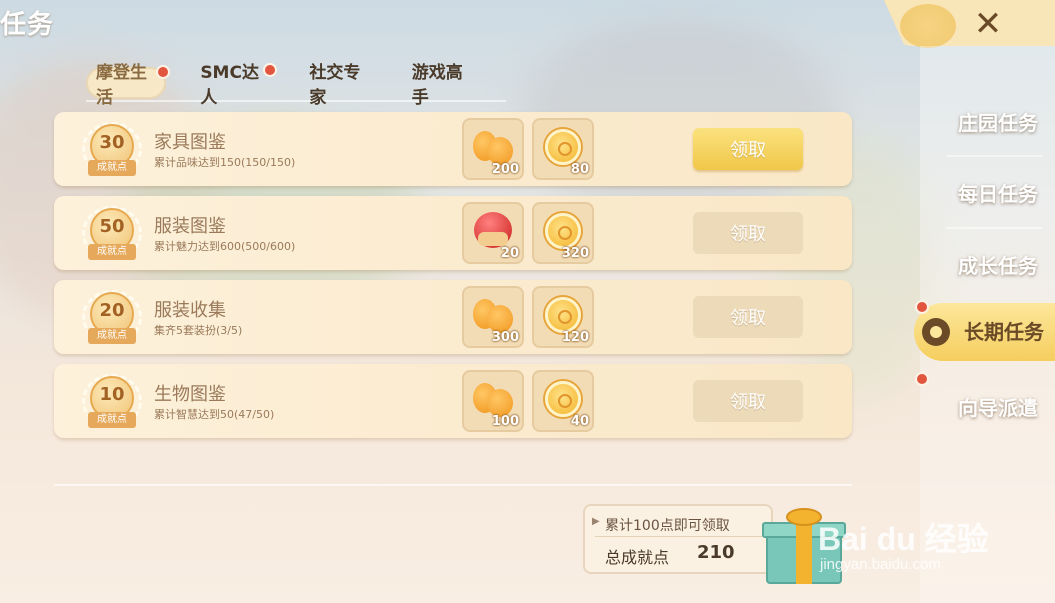  I want to click on subtab-bar: 摩登生活 SMC达人 社交专家 游戏高手, so click(296, 85).